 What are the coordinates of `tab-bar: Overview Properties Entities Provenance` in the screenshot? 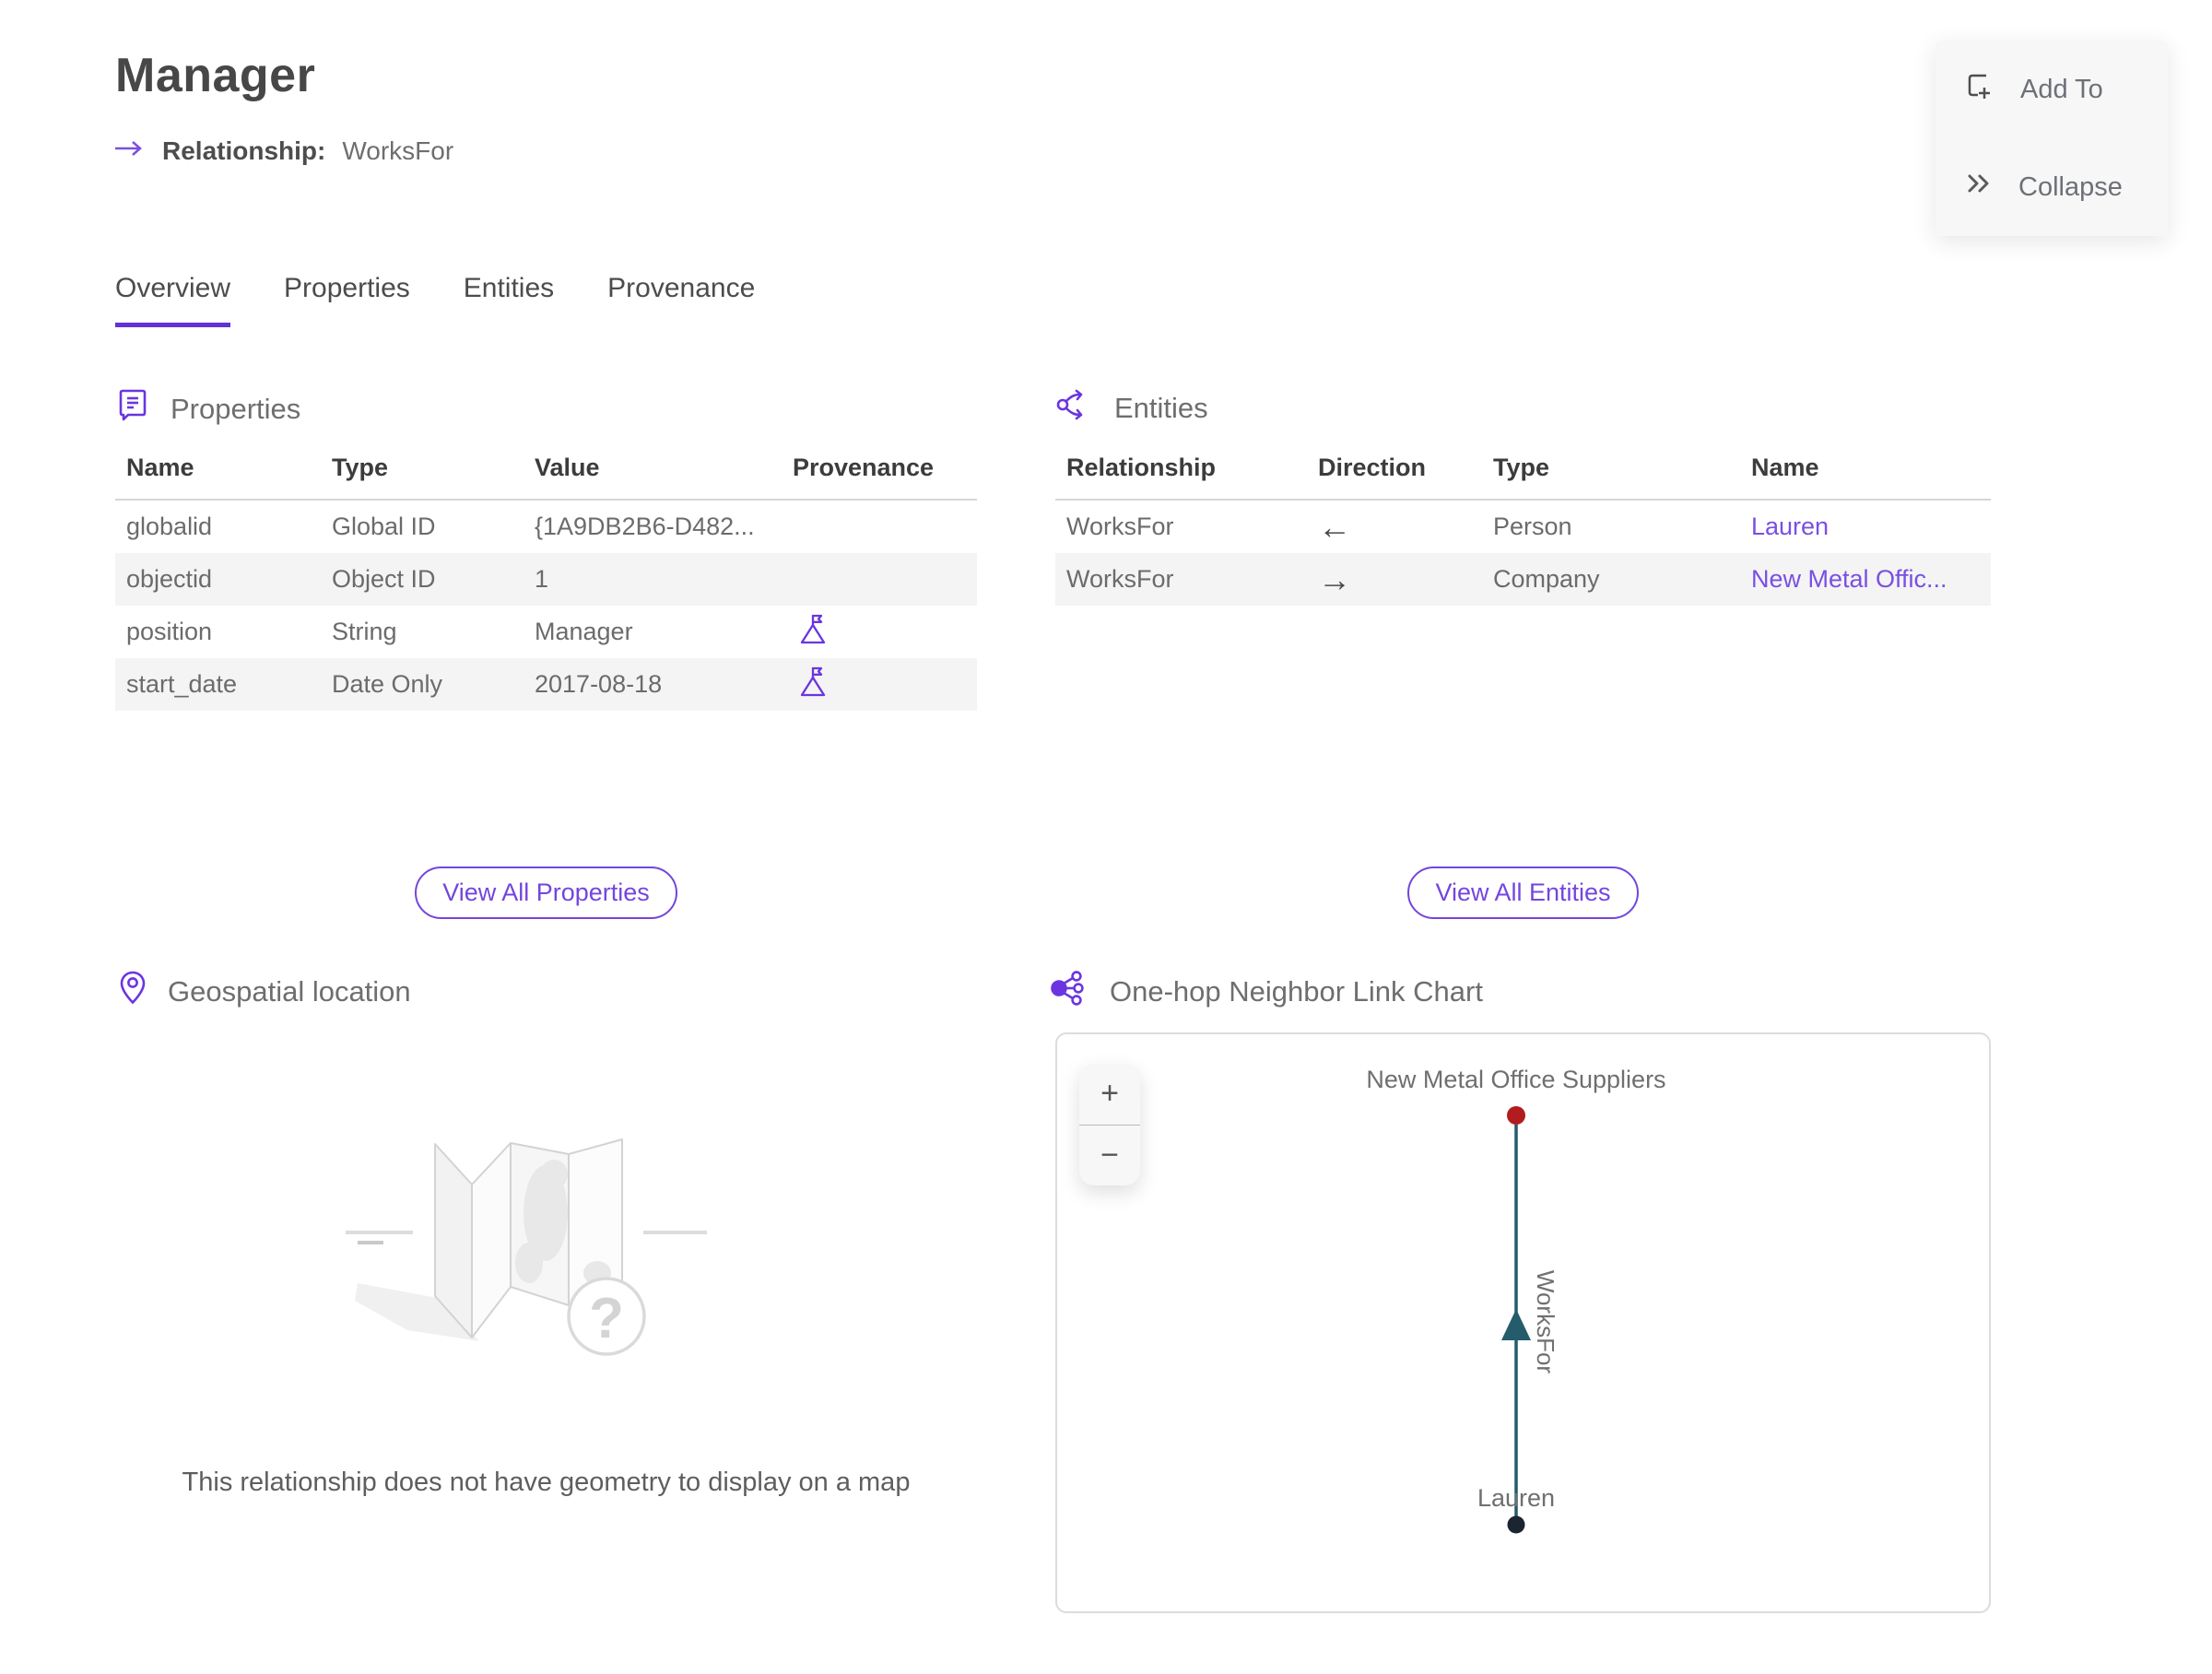 It's located at (435, 300).